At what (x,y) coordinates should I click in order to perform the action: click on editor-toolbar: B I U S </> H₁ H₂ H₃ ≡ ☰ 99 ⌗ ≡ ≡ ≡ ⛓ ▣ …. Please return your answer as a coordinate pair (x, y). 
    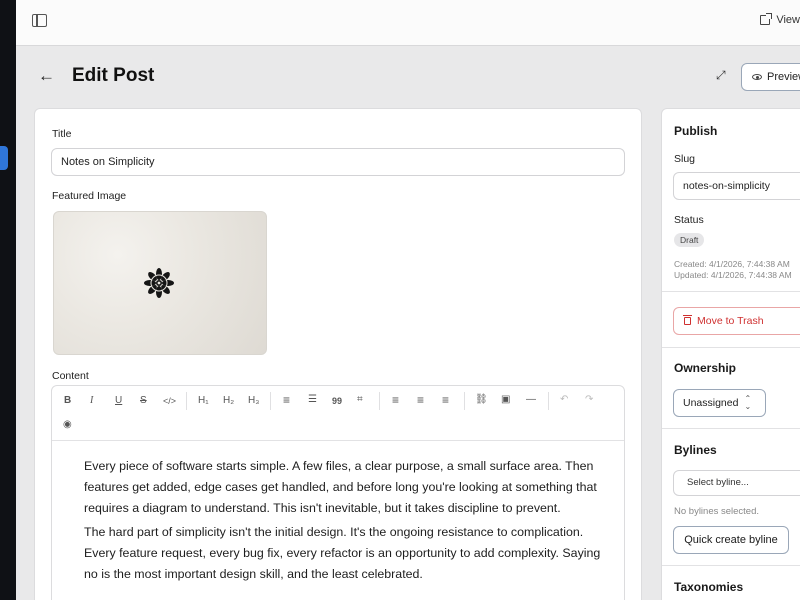
    Looking at the image, I should click on (338, 413).